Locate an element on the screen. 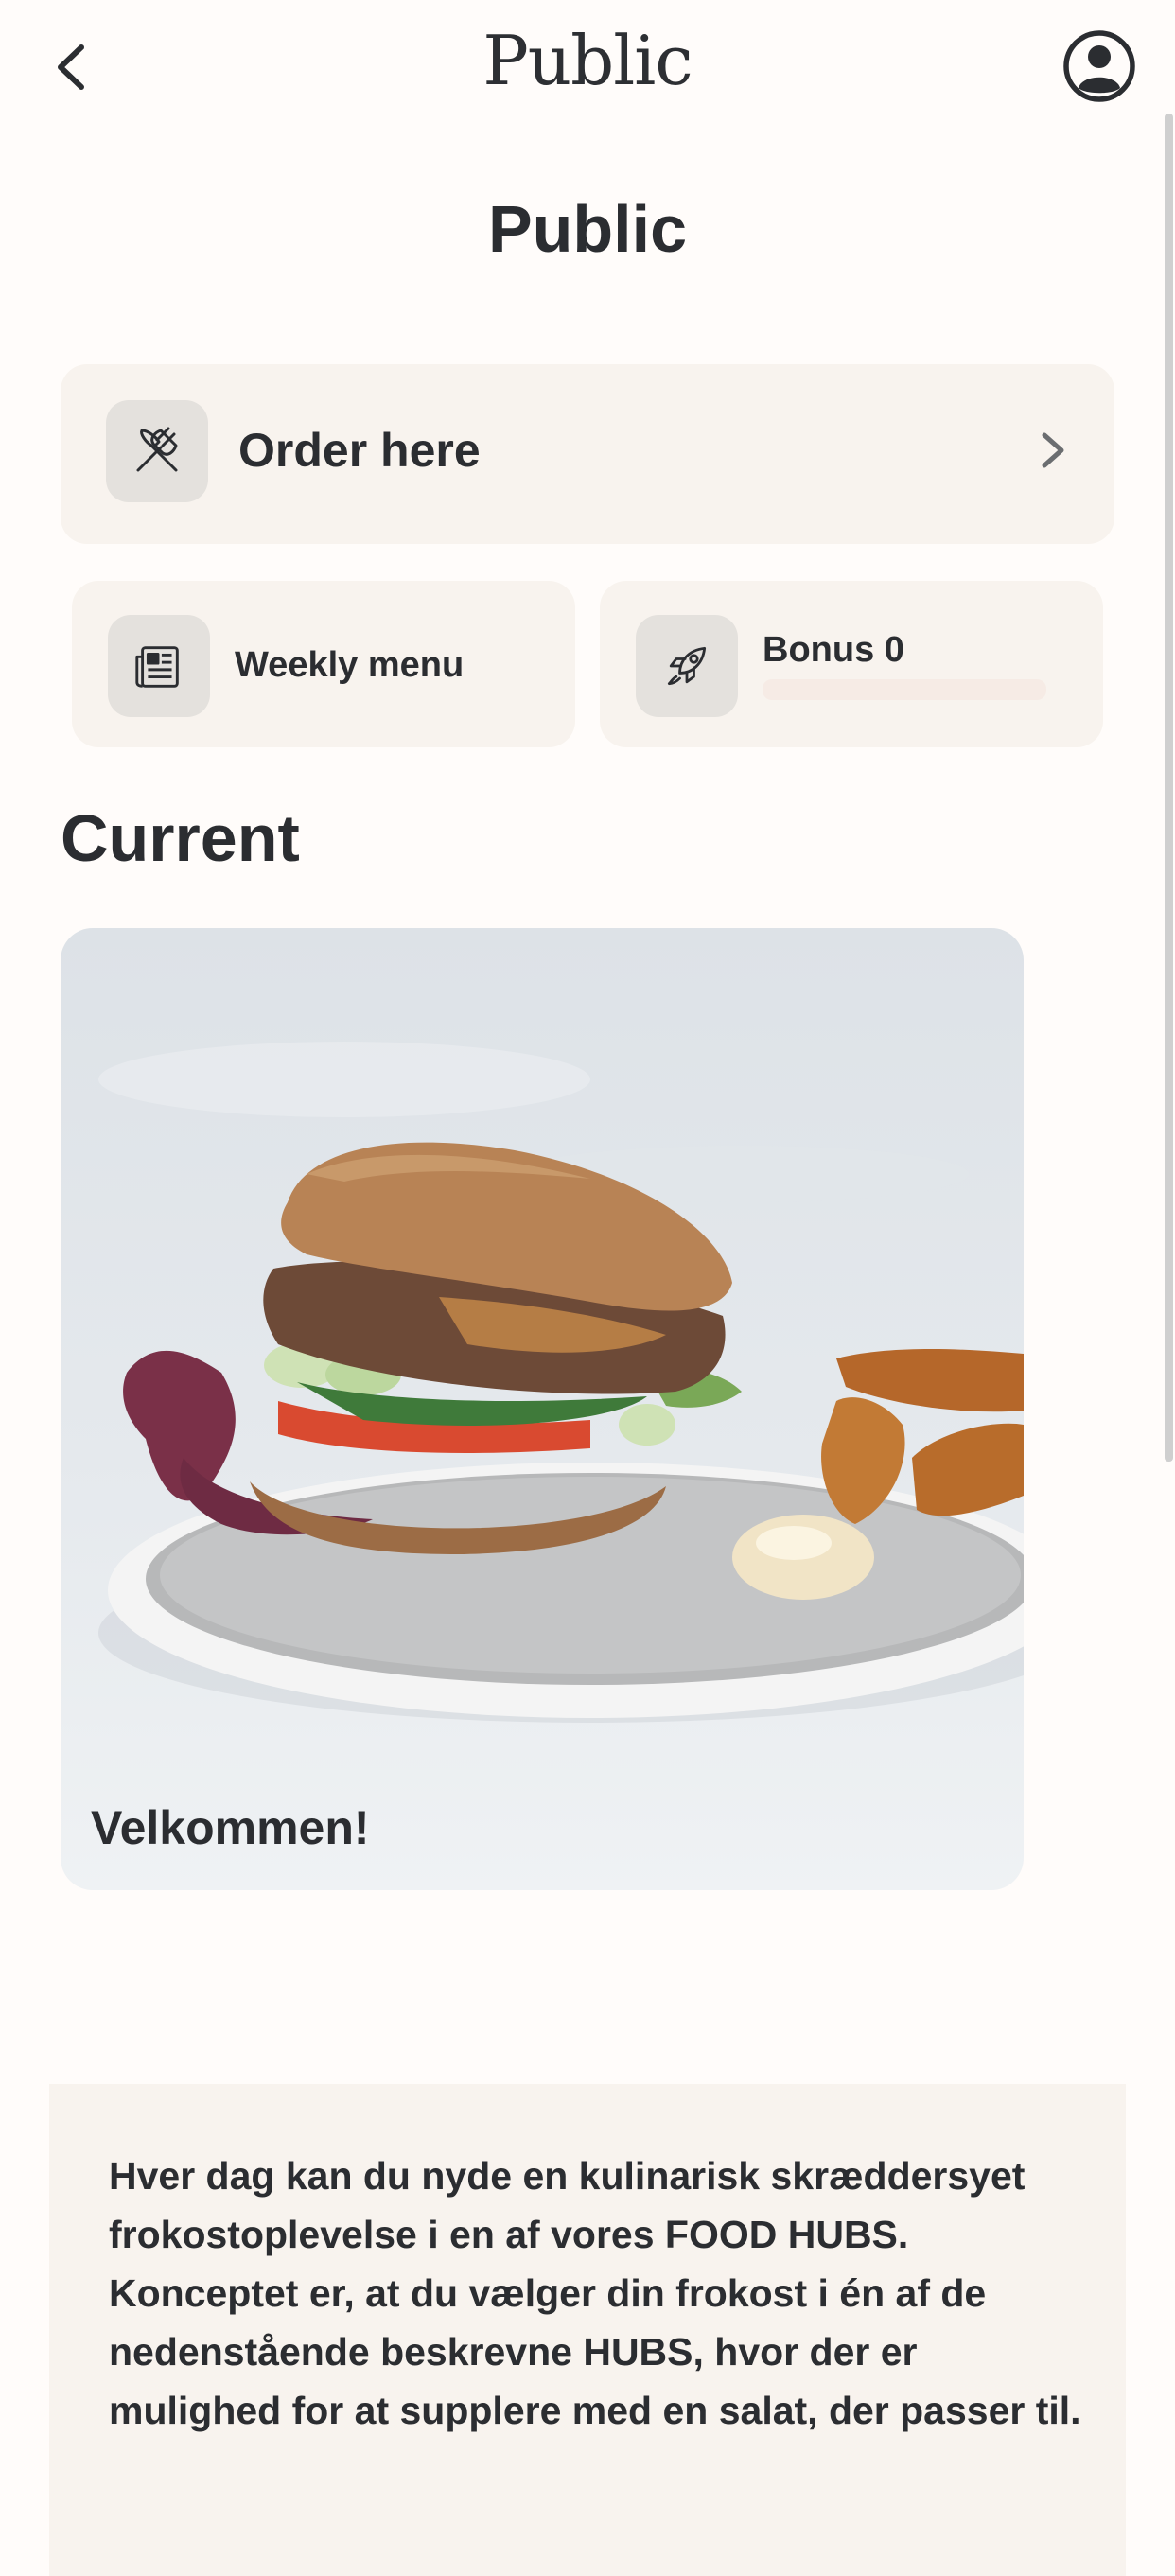 The image size is (1175, 2576). order-here-label: Order here is located at coordinates (359, 450).